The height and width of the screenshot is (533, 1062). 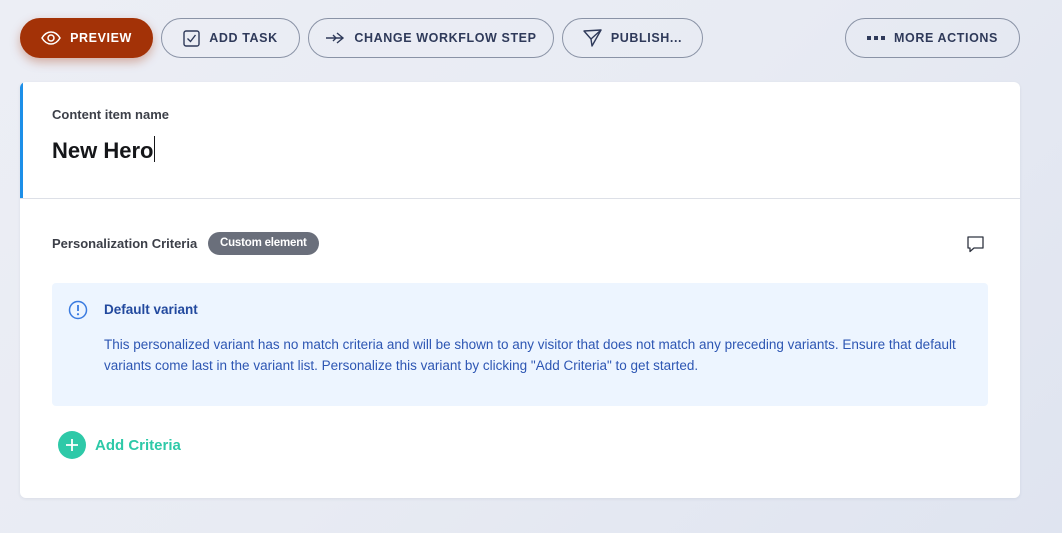 I want to click on comment-button, so click(x=976, y=244).